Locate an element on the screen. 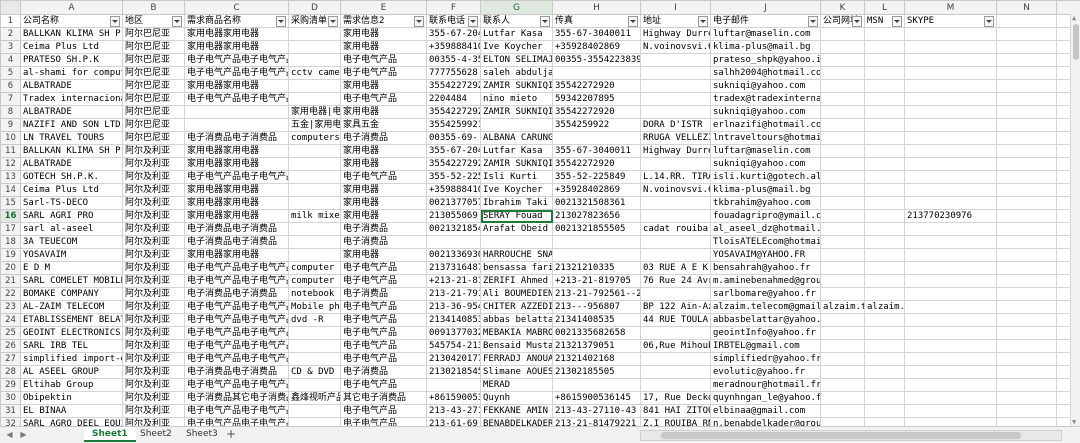  table-cell: 213-21-81479221 is located at coordinates (597, 422).